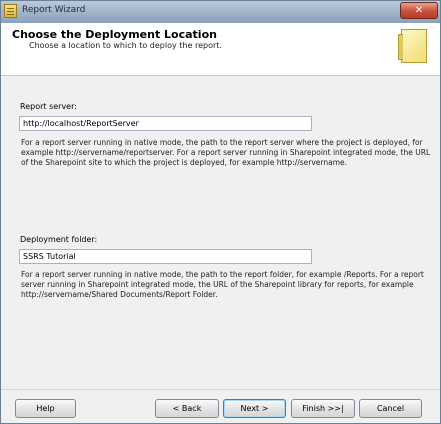 This screenshot has height=424, width=441. I want to click on deployment-folder-input, so click(165, 256).